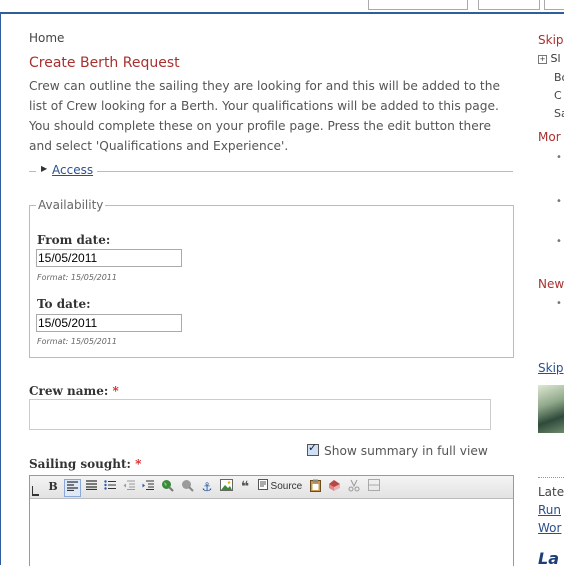  What do you see at coordinates (418, 5) in the screenshot?
I see `top-search-input` at bounding box center [418, 5].